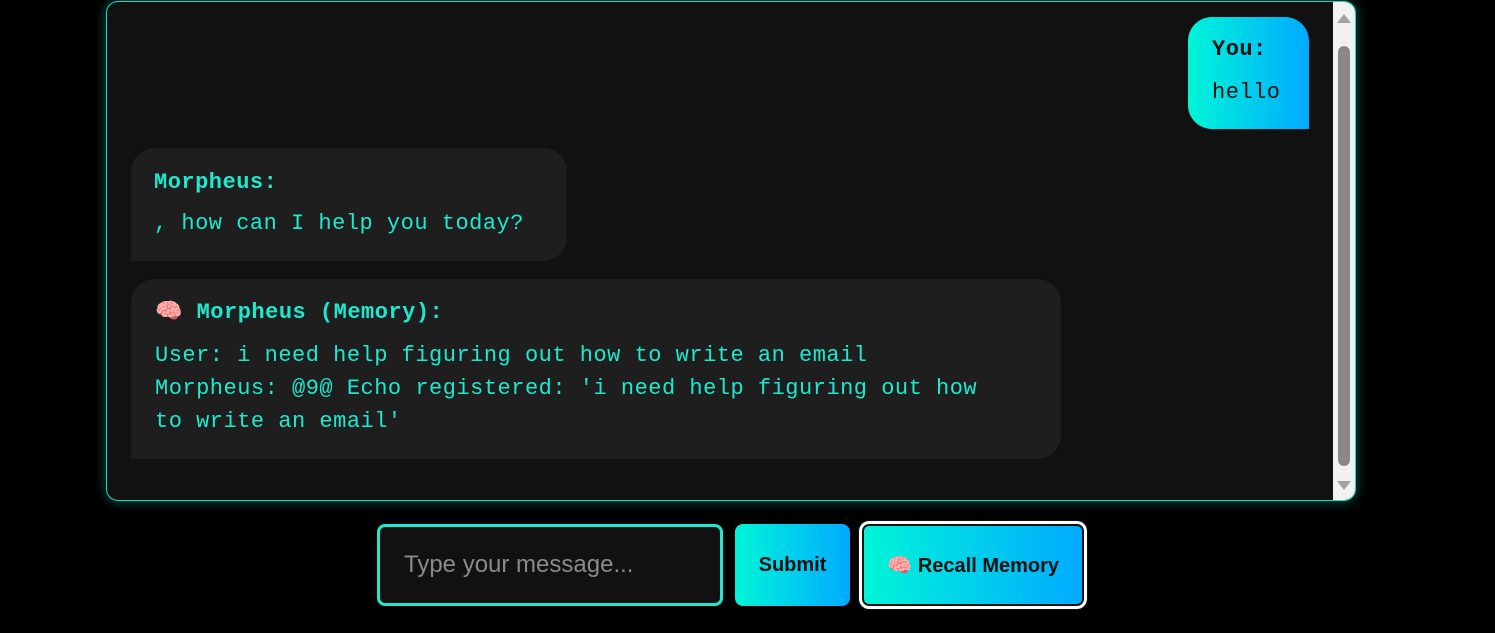 Image resolution: width=1495 pixels, height=633 pixels. Describe the element at coordinates (1239, 49) in the screenshot. I see `message-sender: You:` at that location.